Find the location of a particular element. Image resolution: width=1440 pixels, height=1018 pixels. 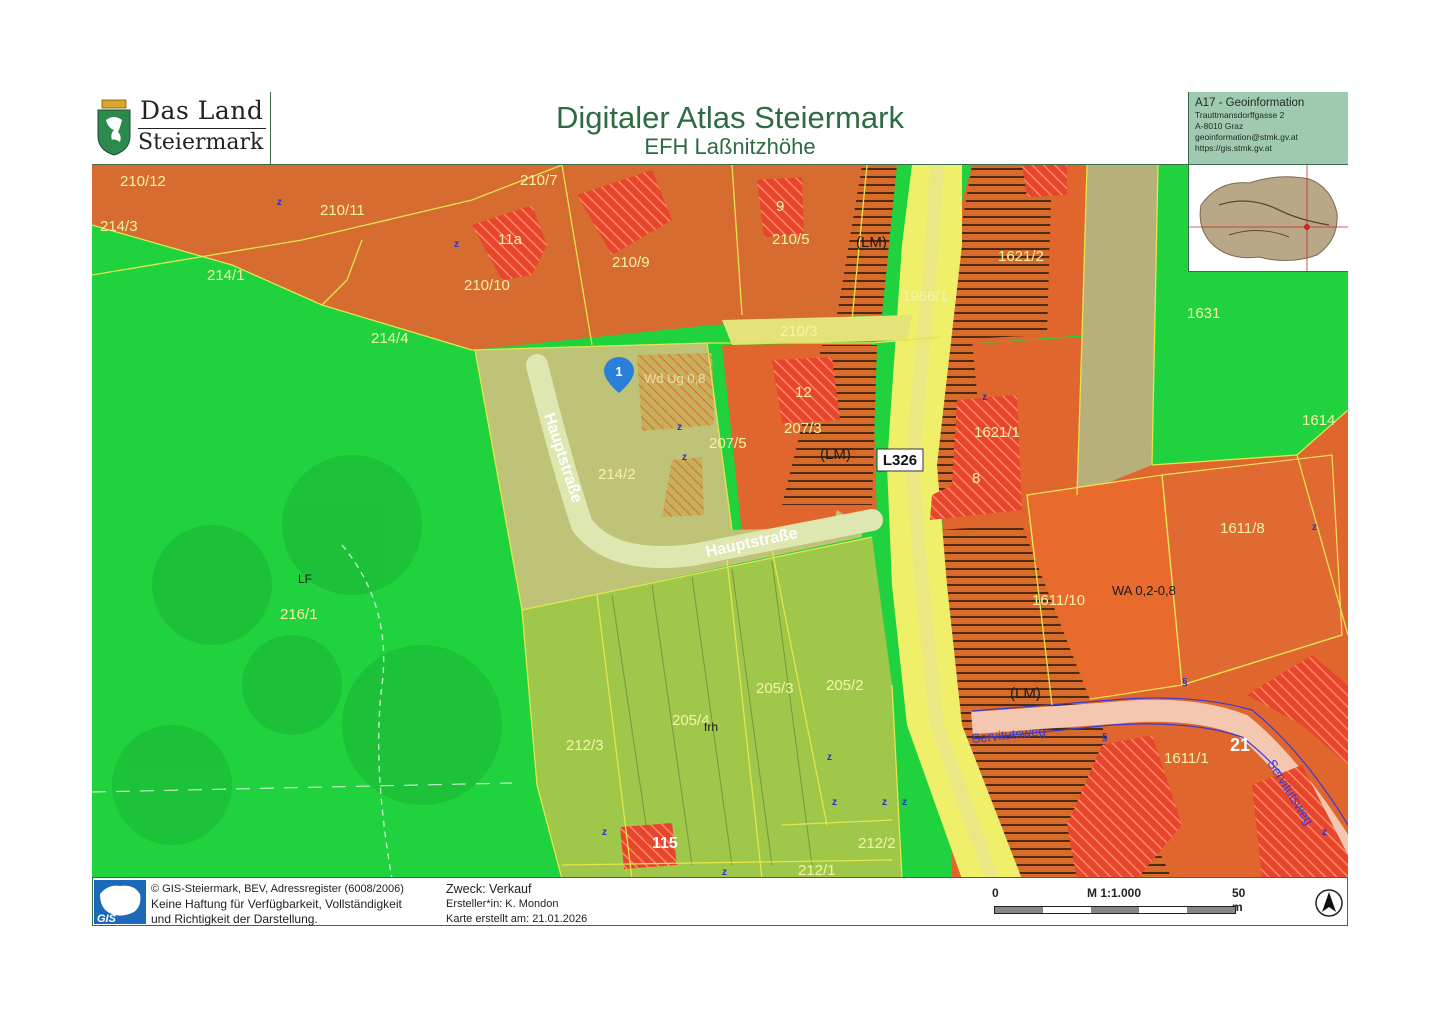

scale-bar is located at coordinates (1115, 910).